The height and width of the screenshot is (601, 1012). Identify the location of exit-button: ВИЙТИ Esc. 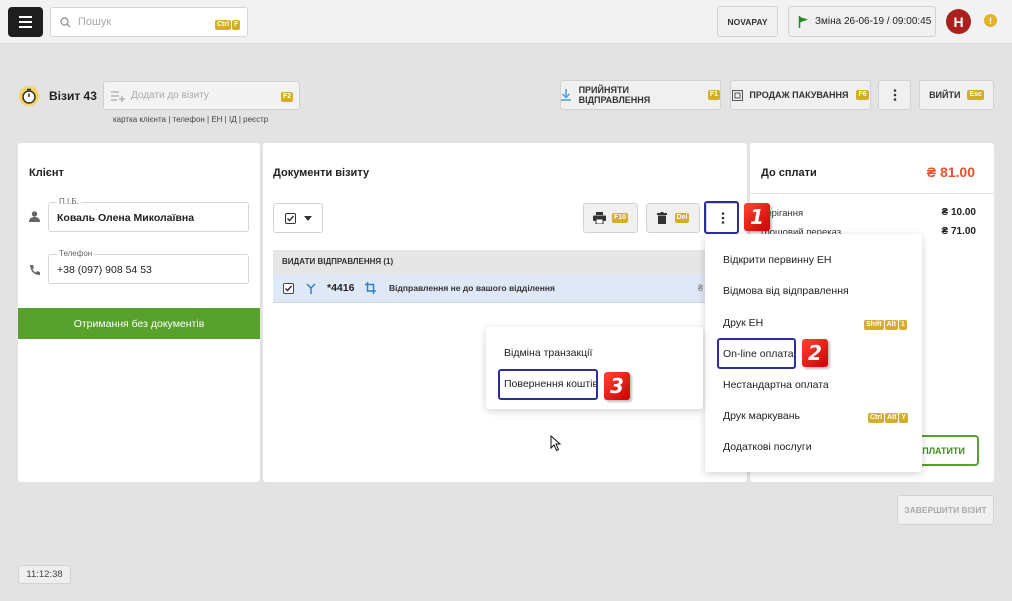
(956, 95).